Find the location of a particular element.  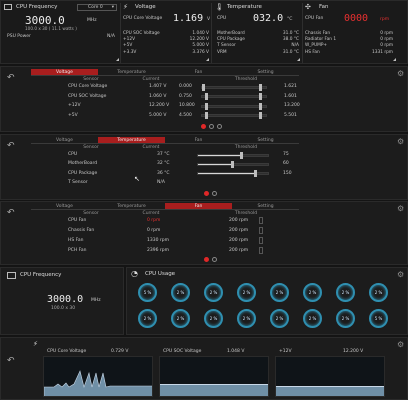

list-item-value: 5.000 V is located at coordinates (200, 46).